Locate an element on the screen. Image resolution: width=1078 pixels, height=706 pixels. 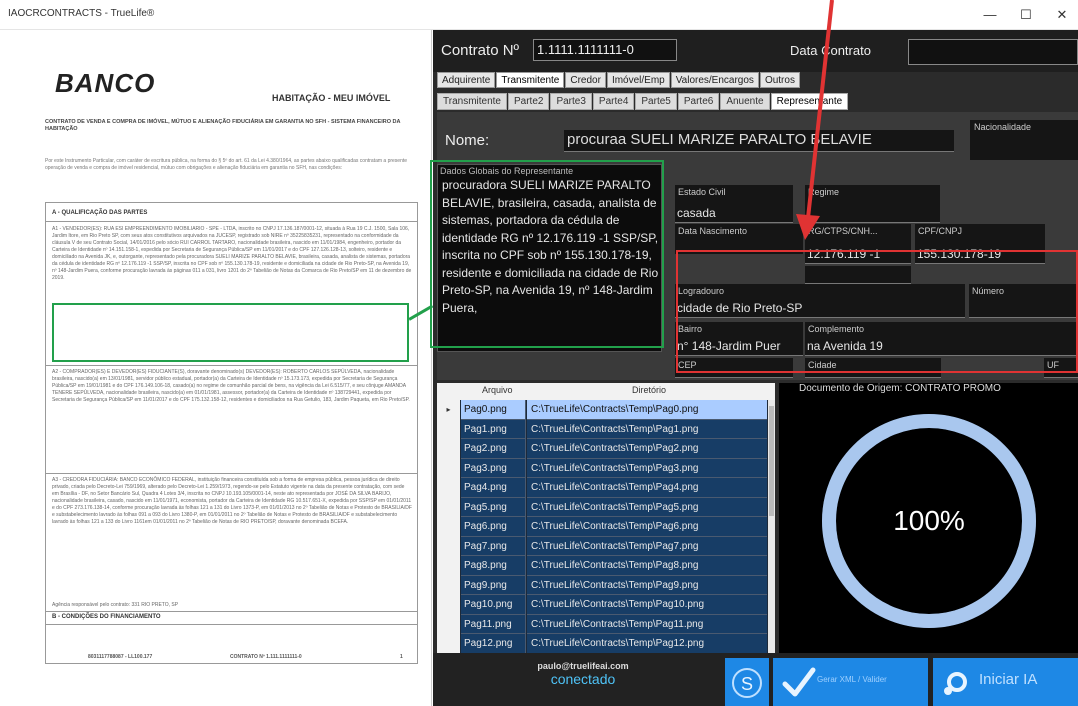
regime-label: Regime is located at coordinates (824, 192).